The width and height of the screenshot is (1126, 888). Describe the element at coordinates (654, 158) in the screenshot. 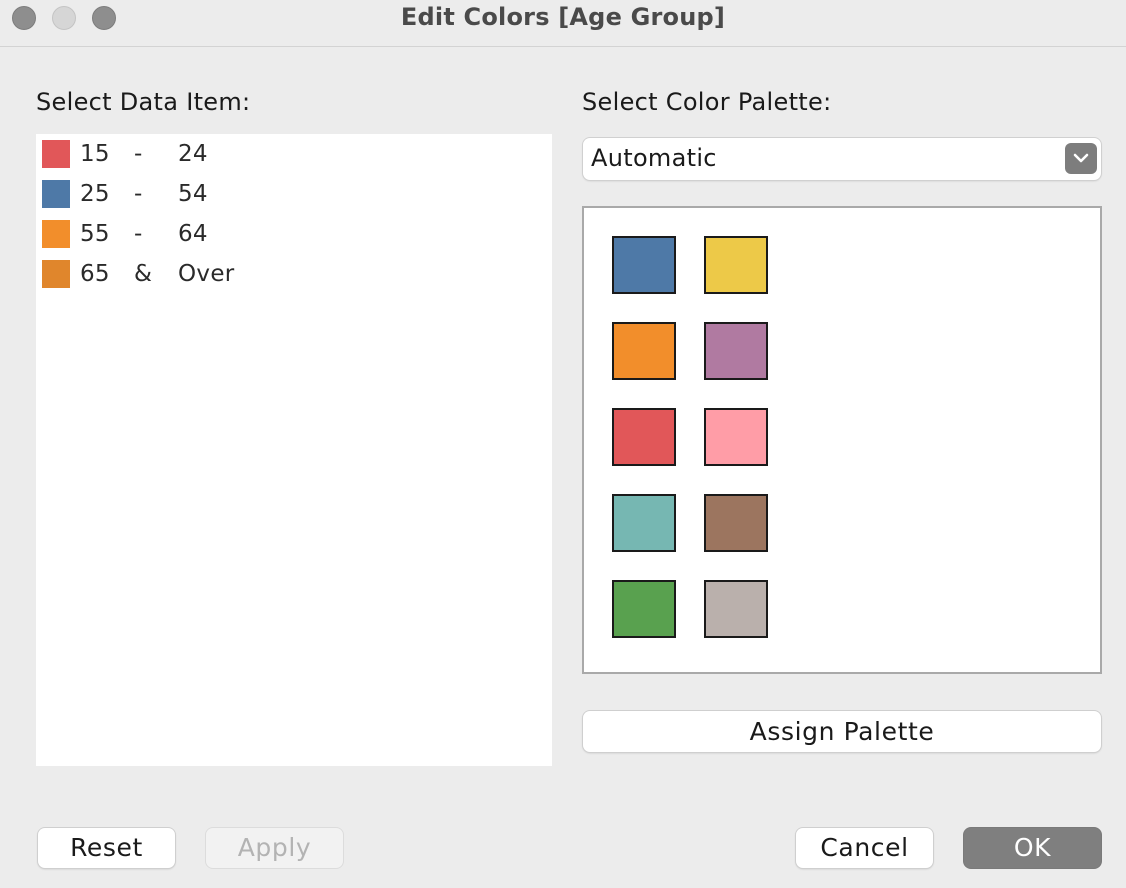

I see `palette-dropdown-value: Automatic` at that location.